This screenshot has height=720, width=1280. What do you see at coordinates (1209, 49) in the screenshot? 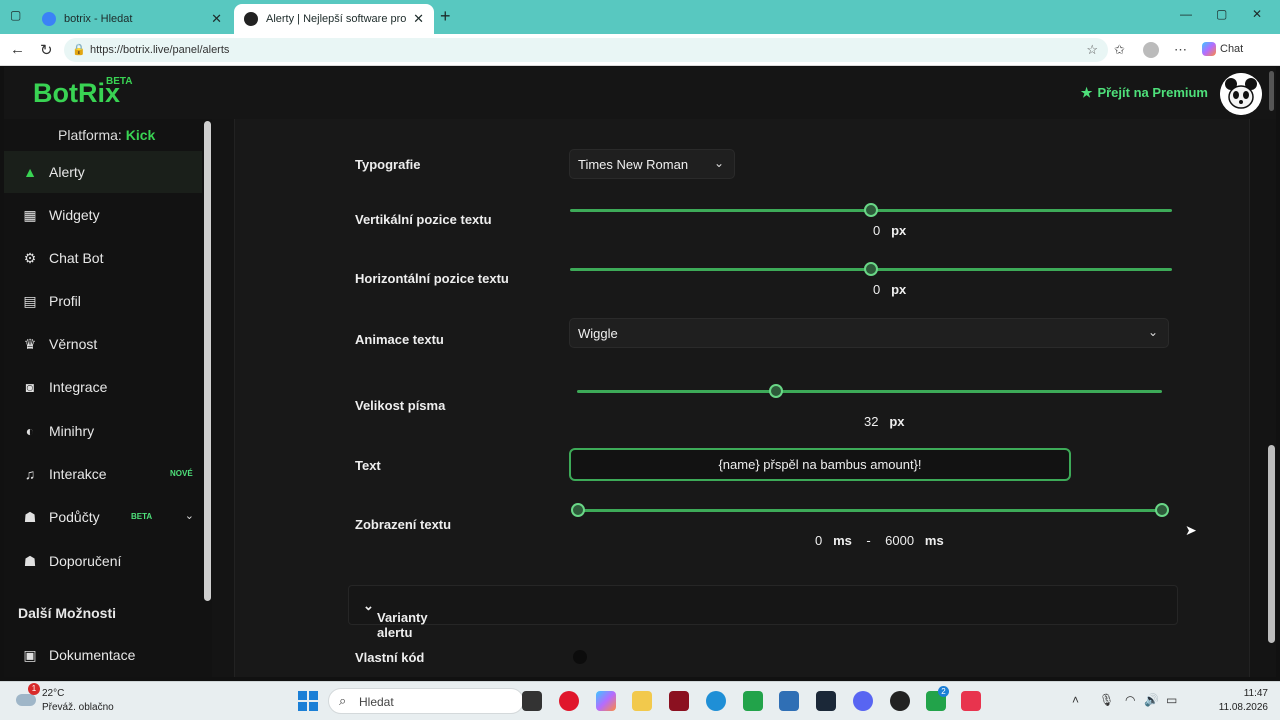
I see `copilot-icon` at bounding box center [1209, 49].